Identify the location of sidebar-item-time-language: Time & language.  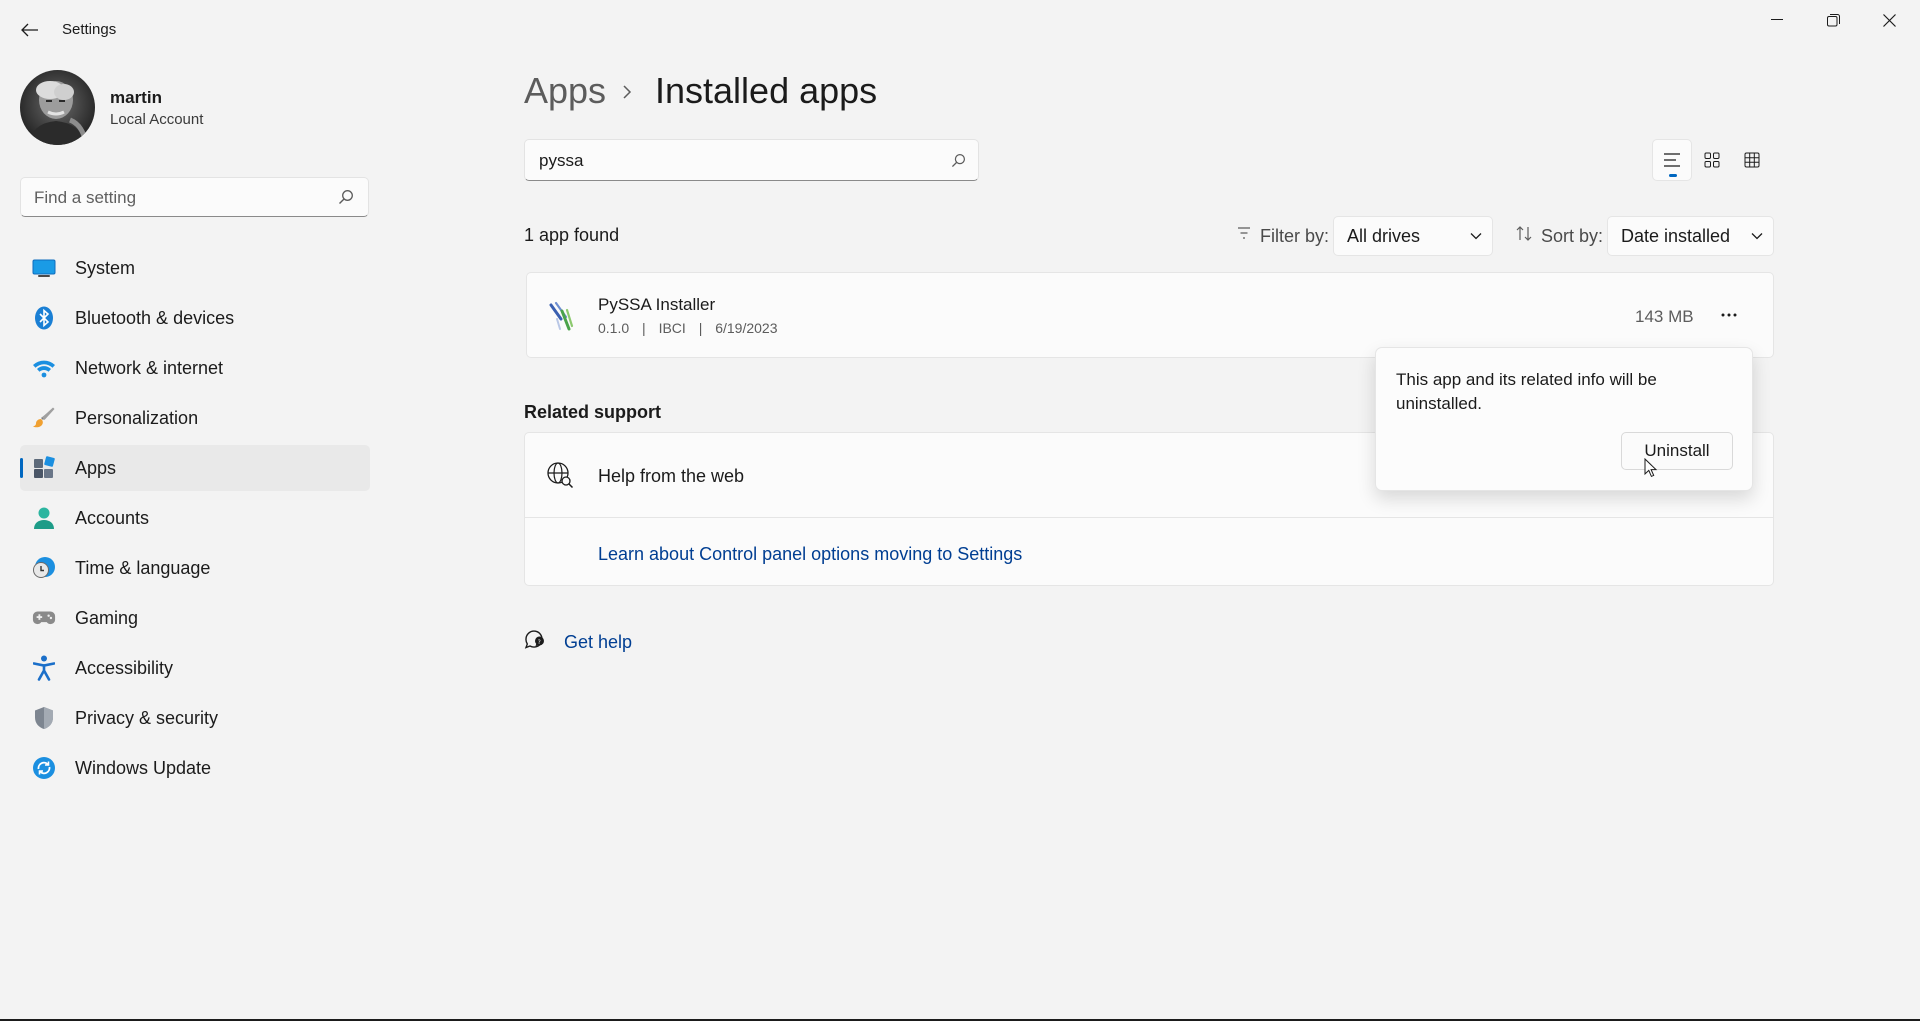
(195, 568).